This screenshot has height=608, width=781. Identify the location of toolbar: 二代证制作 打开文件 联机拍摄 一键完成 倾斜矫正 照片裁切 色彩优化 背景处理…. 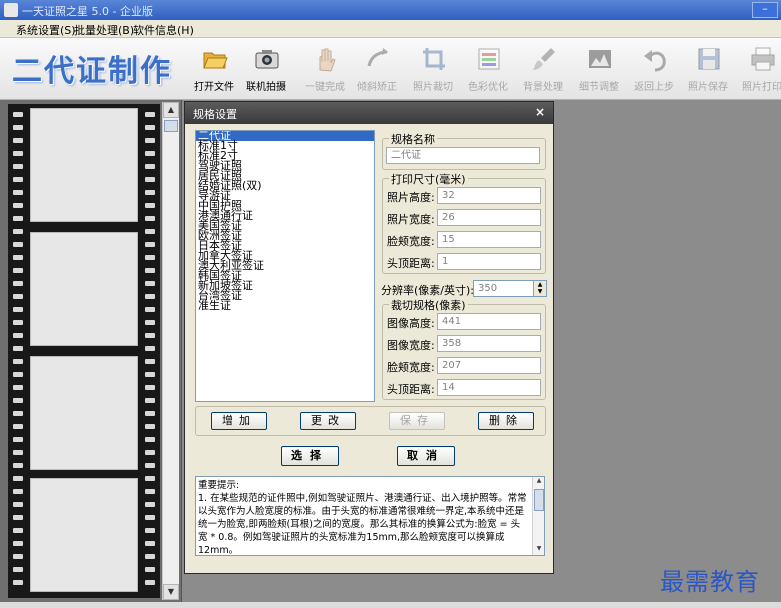
(390, 69).